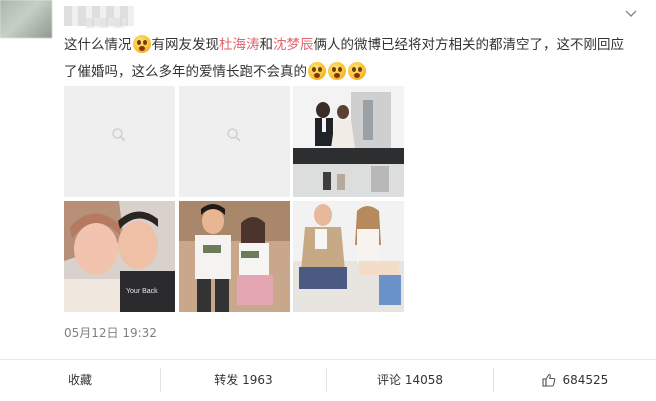 Image resolution: width=656 pixels, height=401 pixels. I want to click on like-count: 684525, so click(585, 380).